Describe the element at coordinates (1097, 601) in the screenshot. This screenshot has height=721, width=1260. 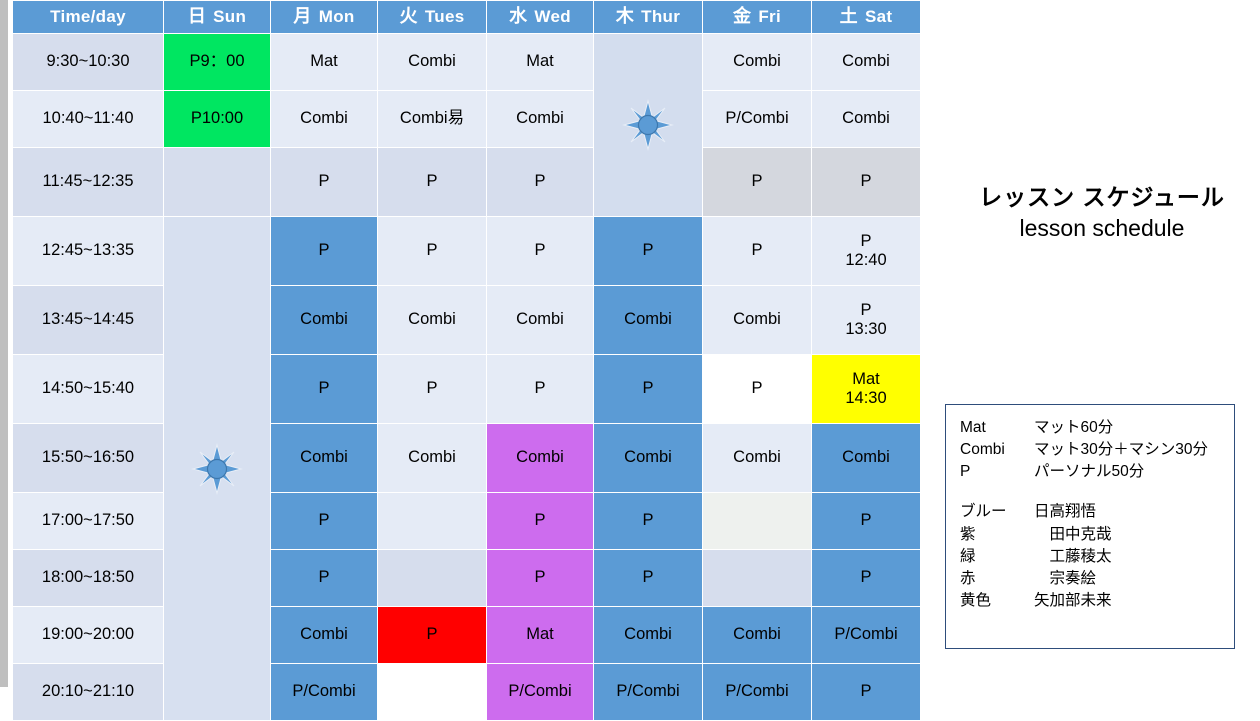
I see `legend-instructor-yellow: 黄色 矢加部未来` at that location.